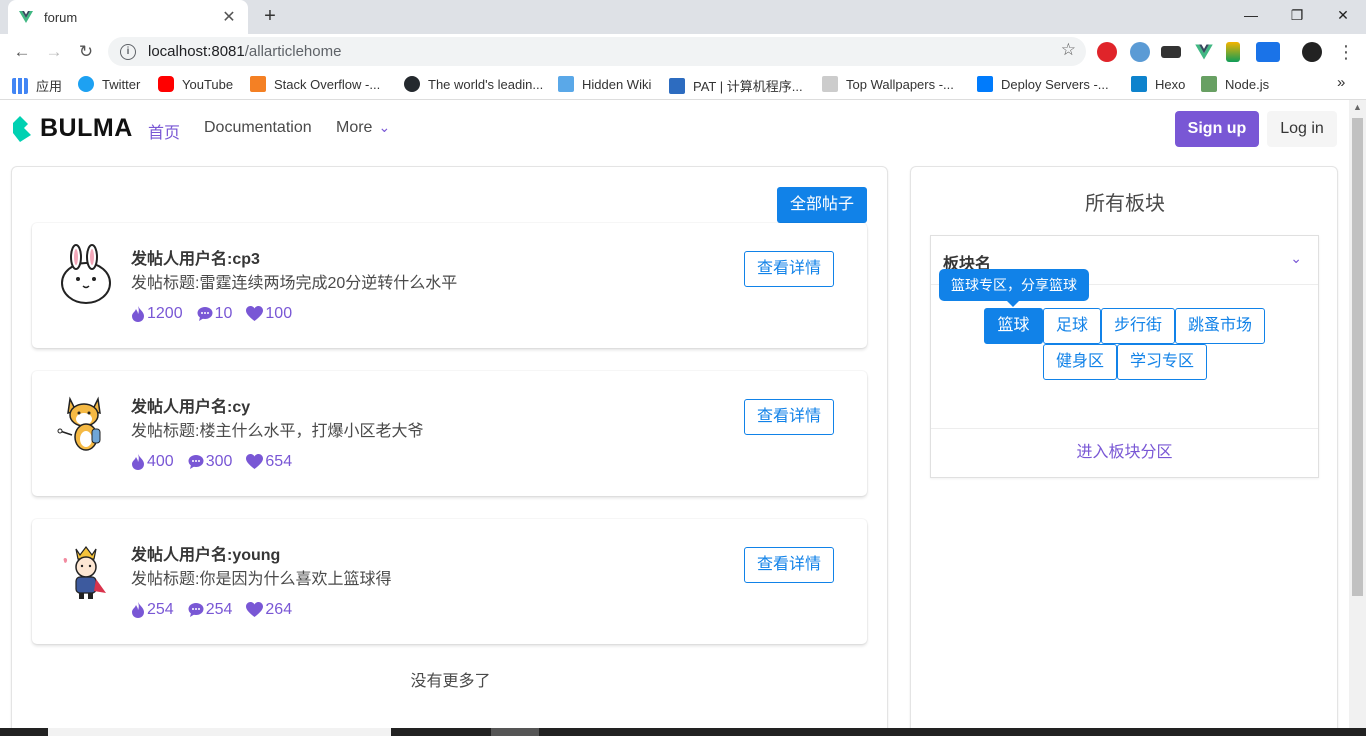  I want to click on browser-tab: forum ✕, so click(128, 17).